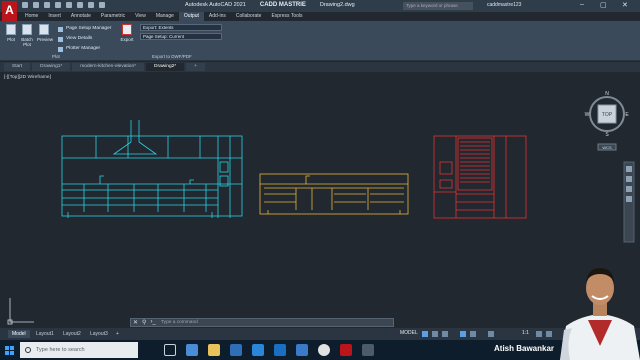  Describe the element at coordinates (603, 5) in the screenshot. I see `maximize-icon: ▢` at that location.